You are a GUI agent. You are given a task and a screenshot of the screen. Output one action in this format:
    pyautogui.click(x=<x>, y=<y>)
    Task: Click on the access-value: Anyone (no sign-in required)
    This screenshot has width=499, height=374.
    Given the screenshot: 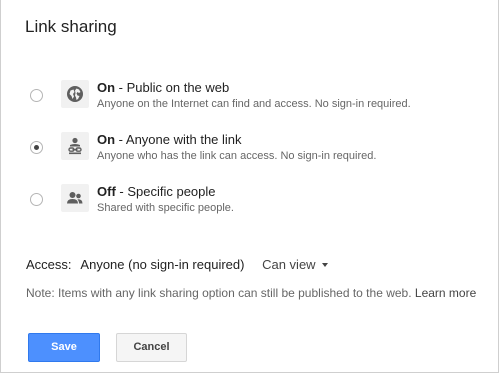 What is the action you would take?
    pyautogui.click(x=162, y=264)
    